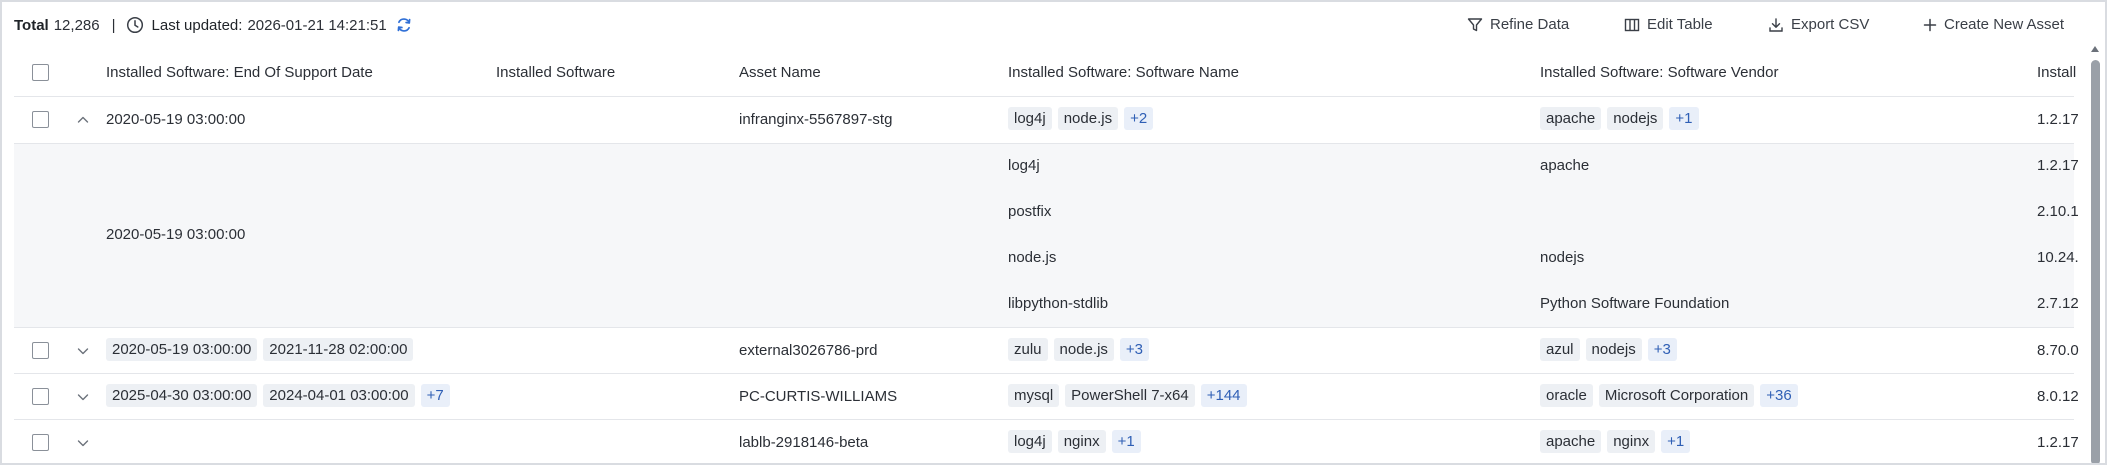 The width and height of the screenshot is (2107, 465). What do you see at coordinates (816, 119) in the screenshot?
I see `asset-name: infranginx-5567897-stg` at bounding box center [816, 119].